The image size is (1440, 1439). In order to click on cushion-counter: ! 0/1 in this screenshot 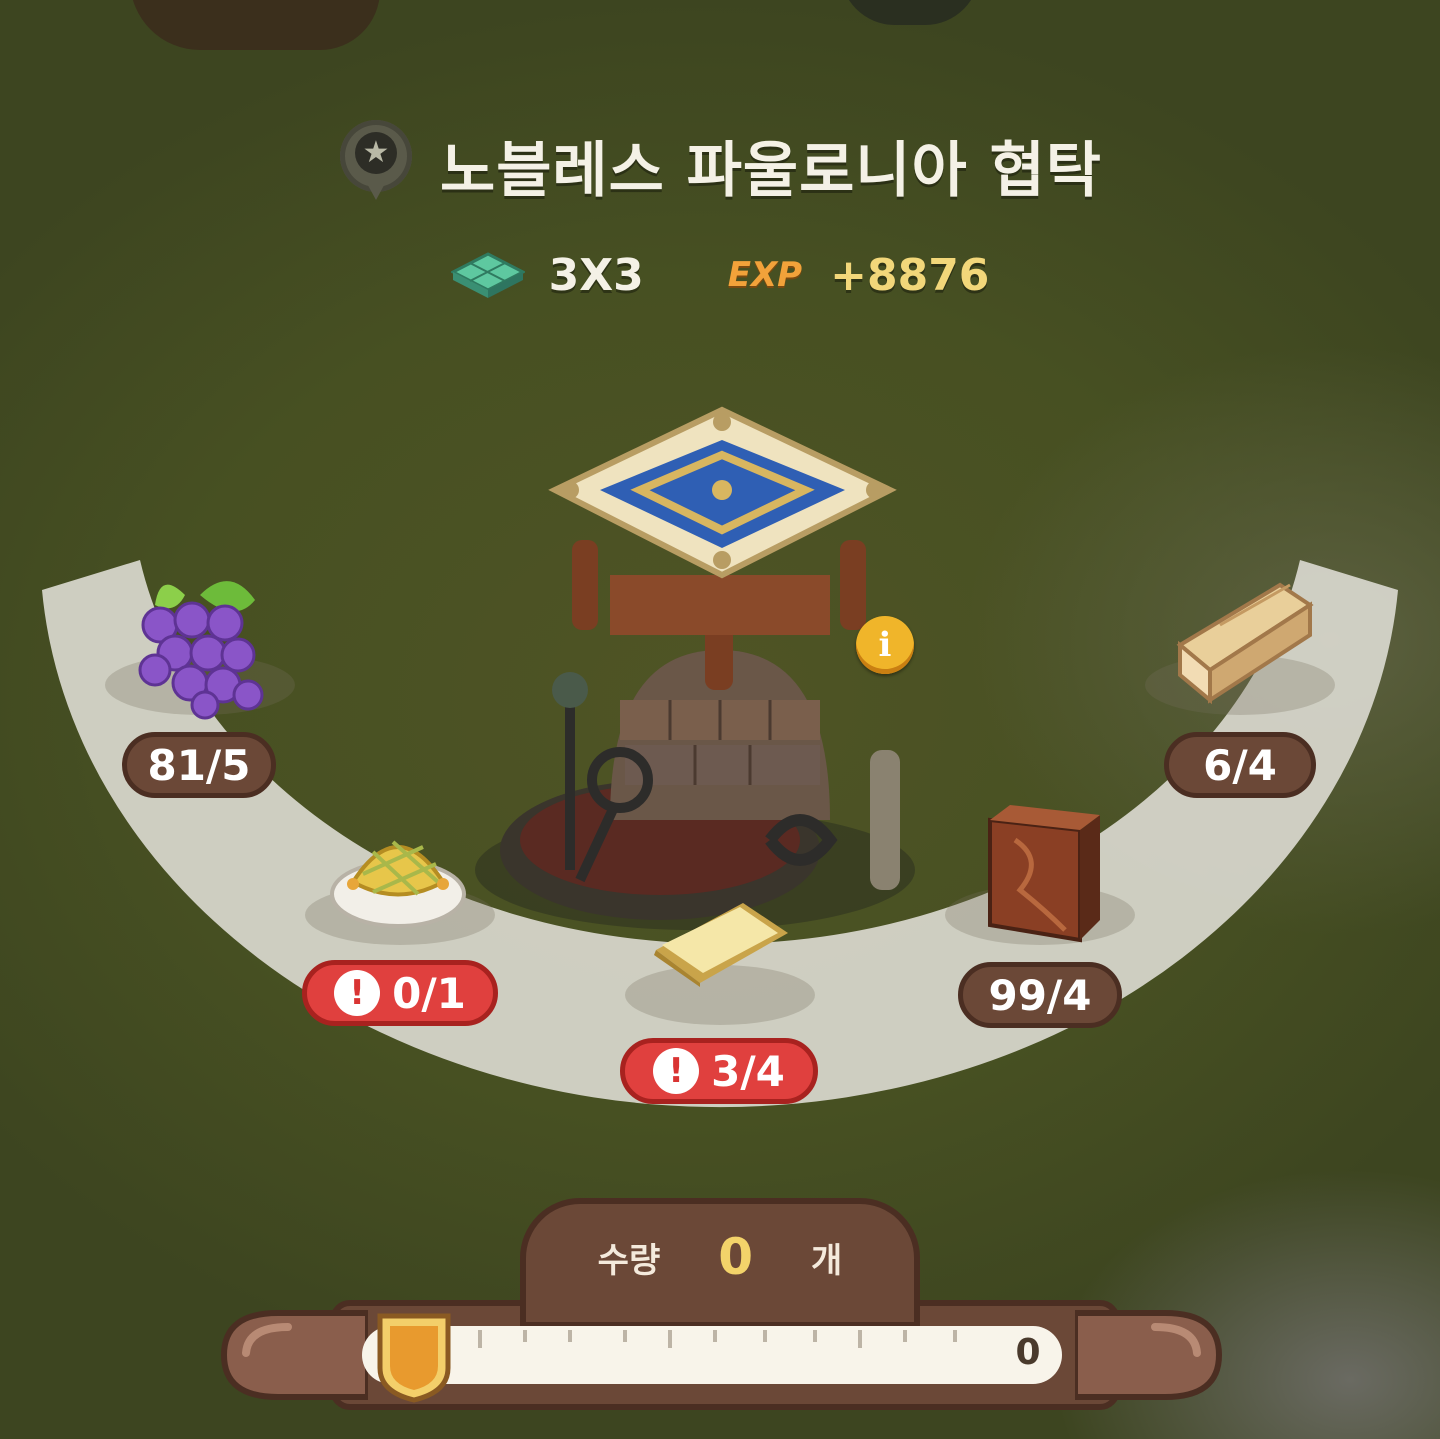, I will do `click(400, 993)`.